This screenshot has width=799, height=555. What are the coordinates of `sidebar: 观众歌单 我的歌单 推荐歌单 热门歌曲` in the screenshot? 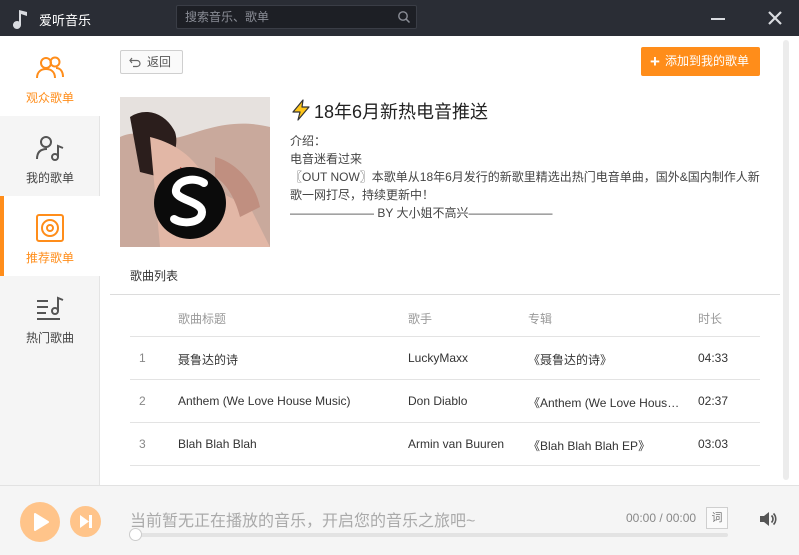 It's located at (50, 260).